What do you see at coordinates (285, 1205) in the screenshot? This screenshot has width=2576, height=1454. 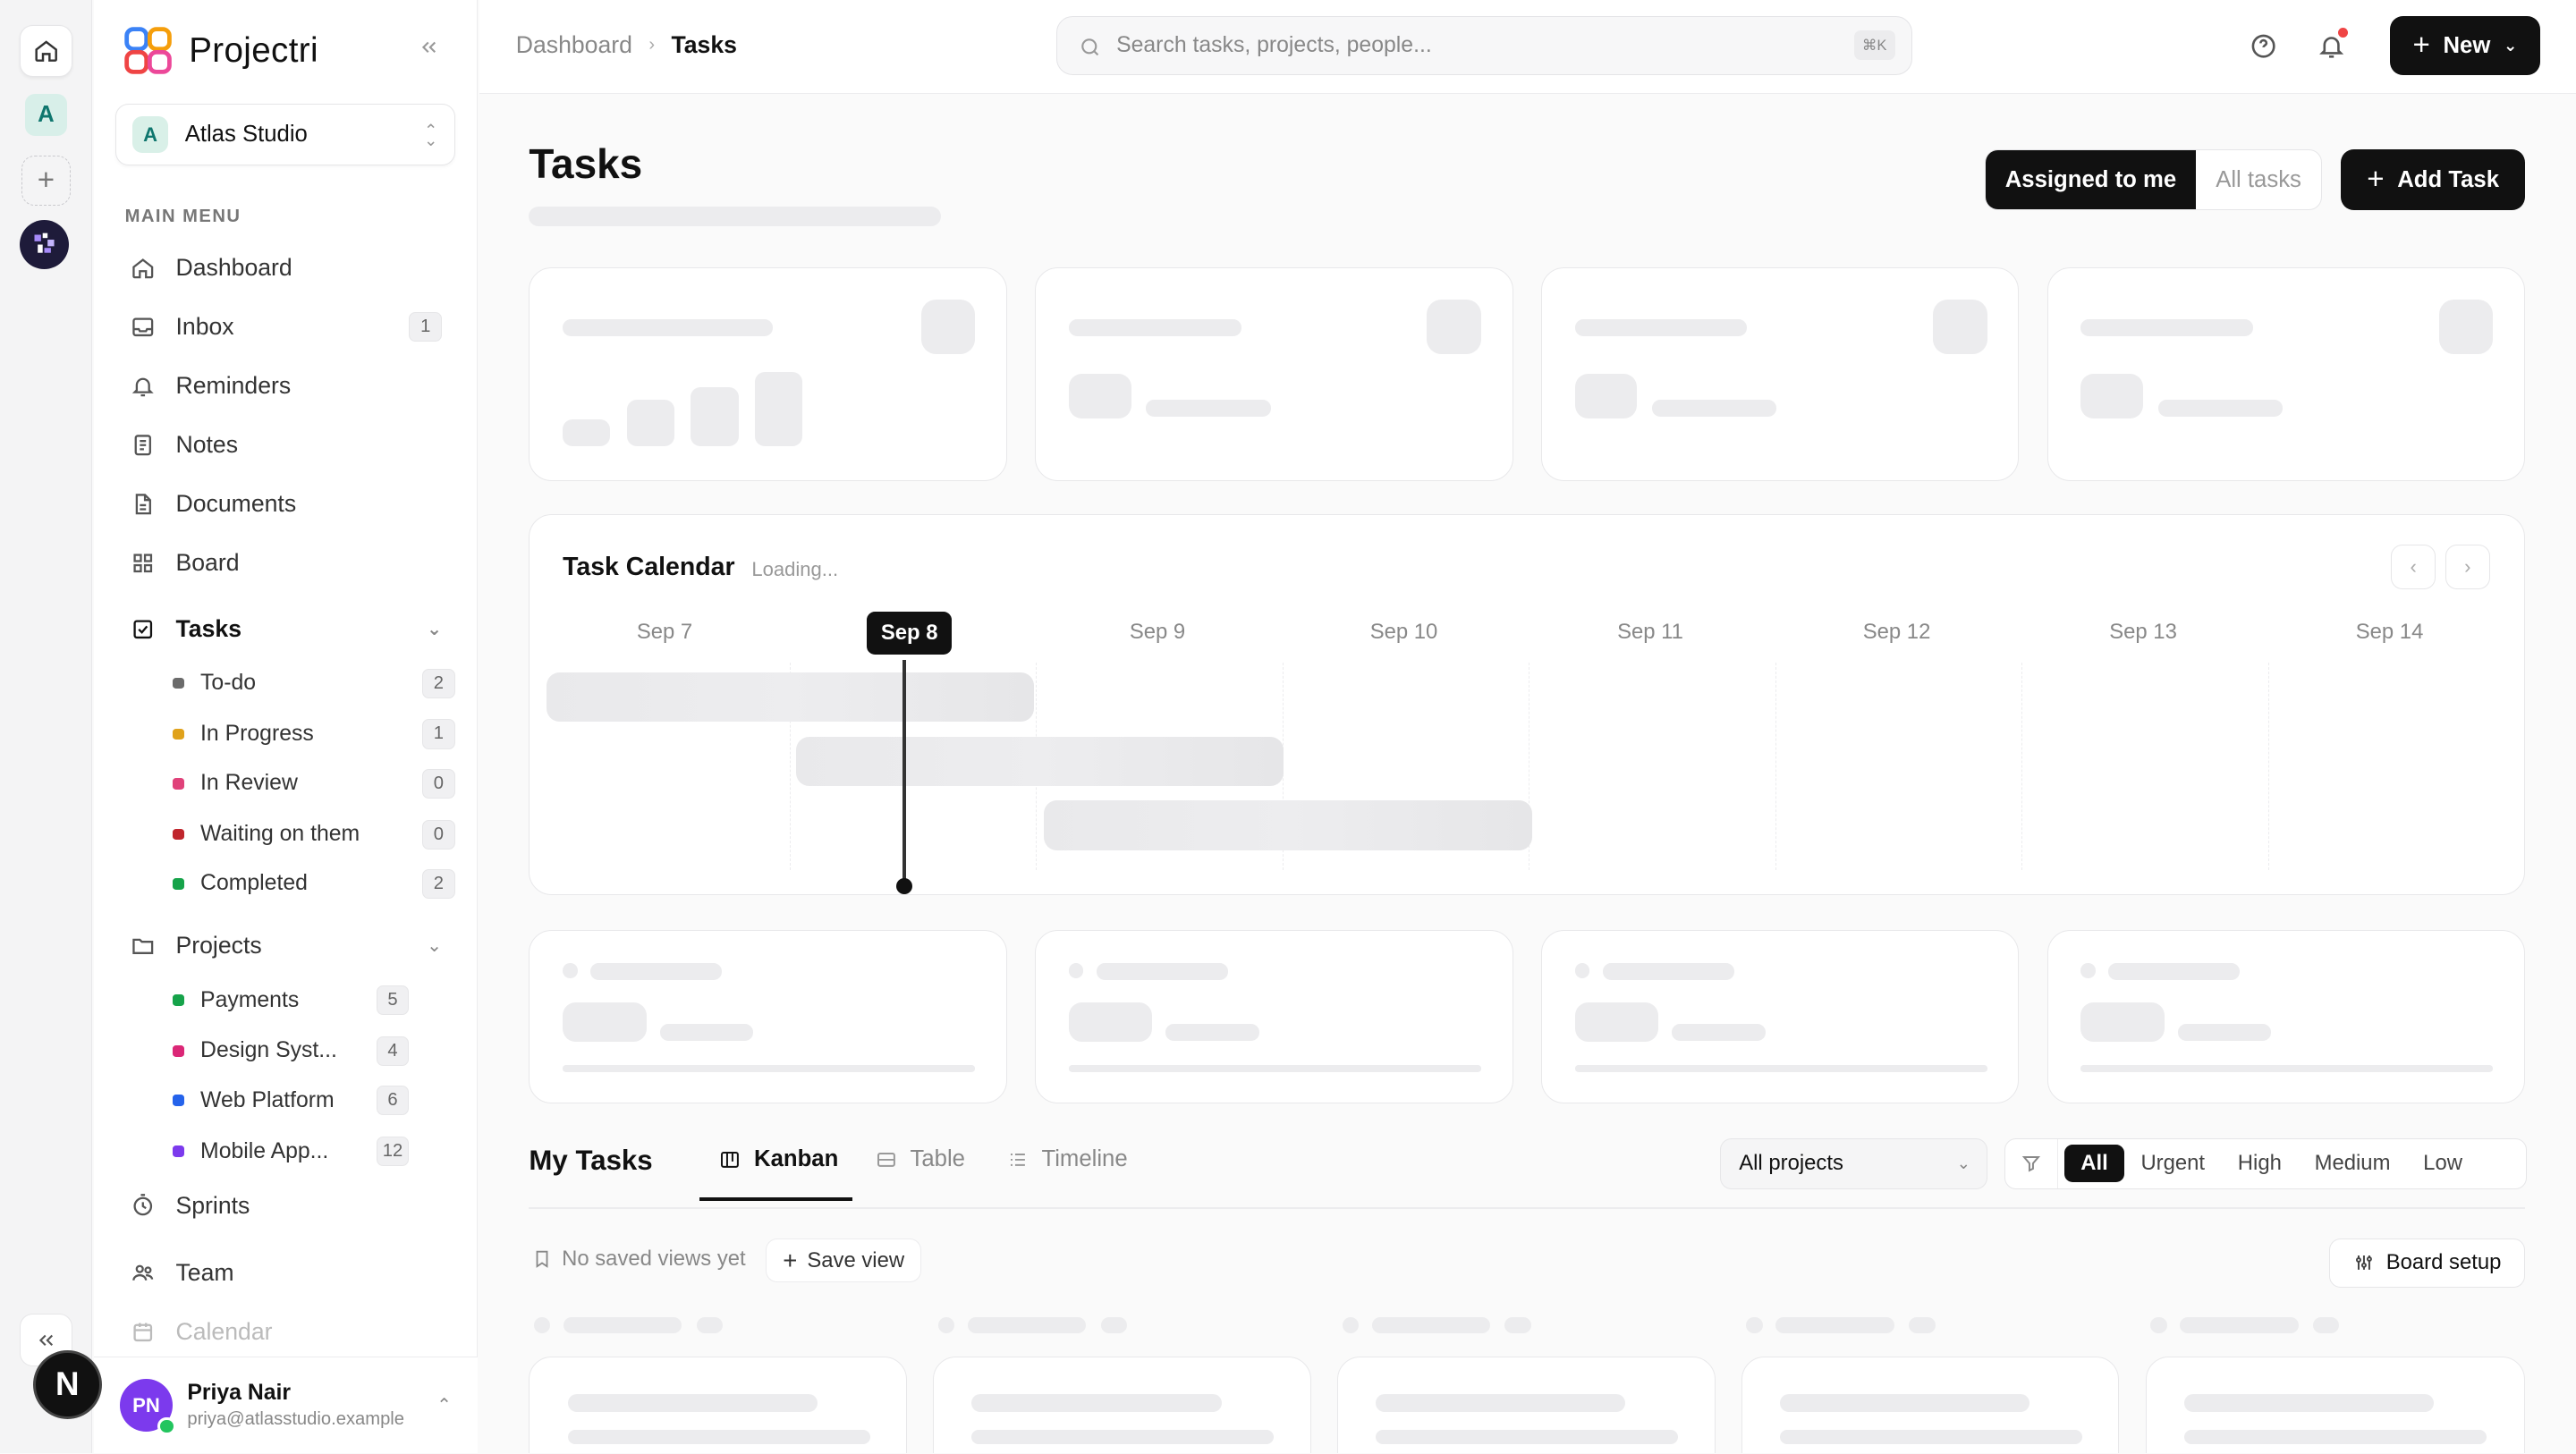 I see `sidebar-item-sprints: Sprints` at bounding box center [285, 1205].